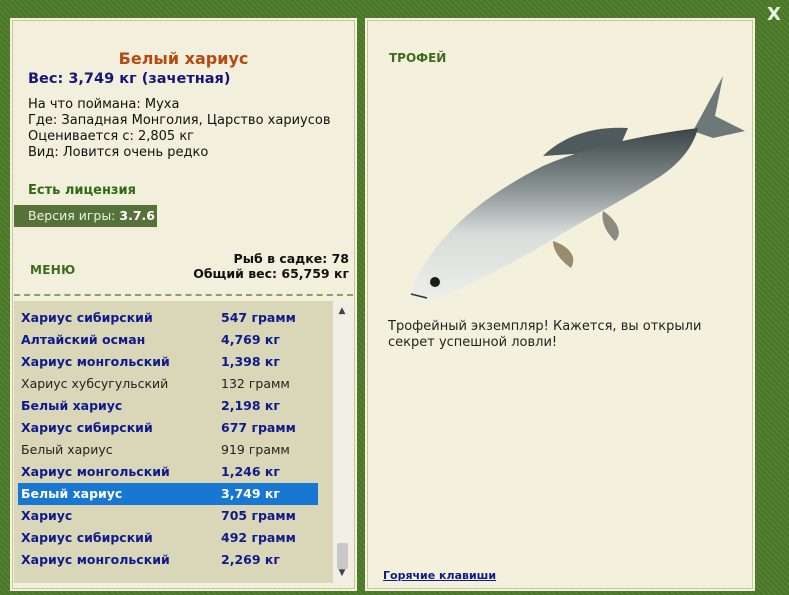 This screenshot has height=595, width=789. What do you see at coordinates (250, 405) in the screenshot?
I see `catch-weight: 2,198 кг` at bounding box center [250, 405].